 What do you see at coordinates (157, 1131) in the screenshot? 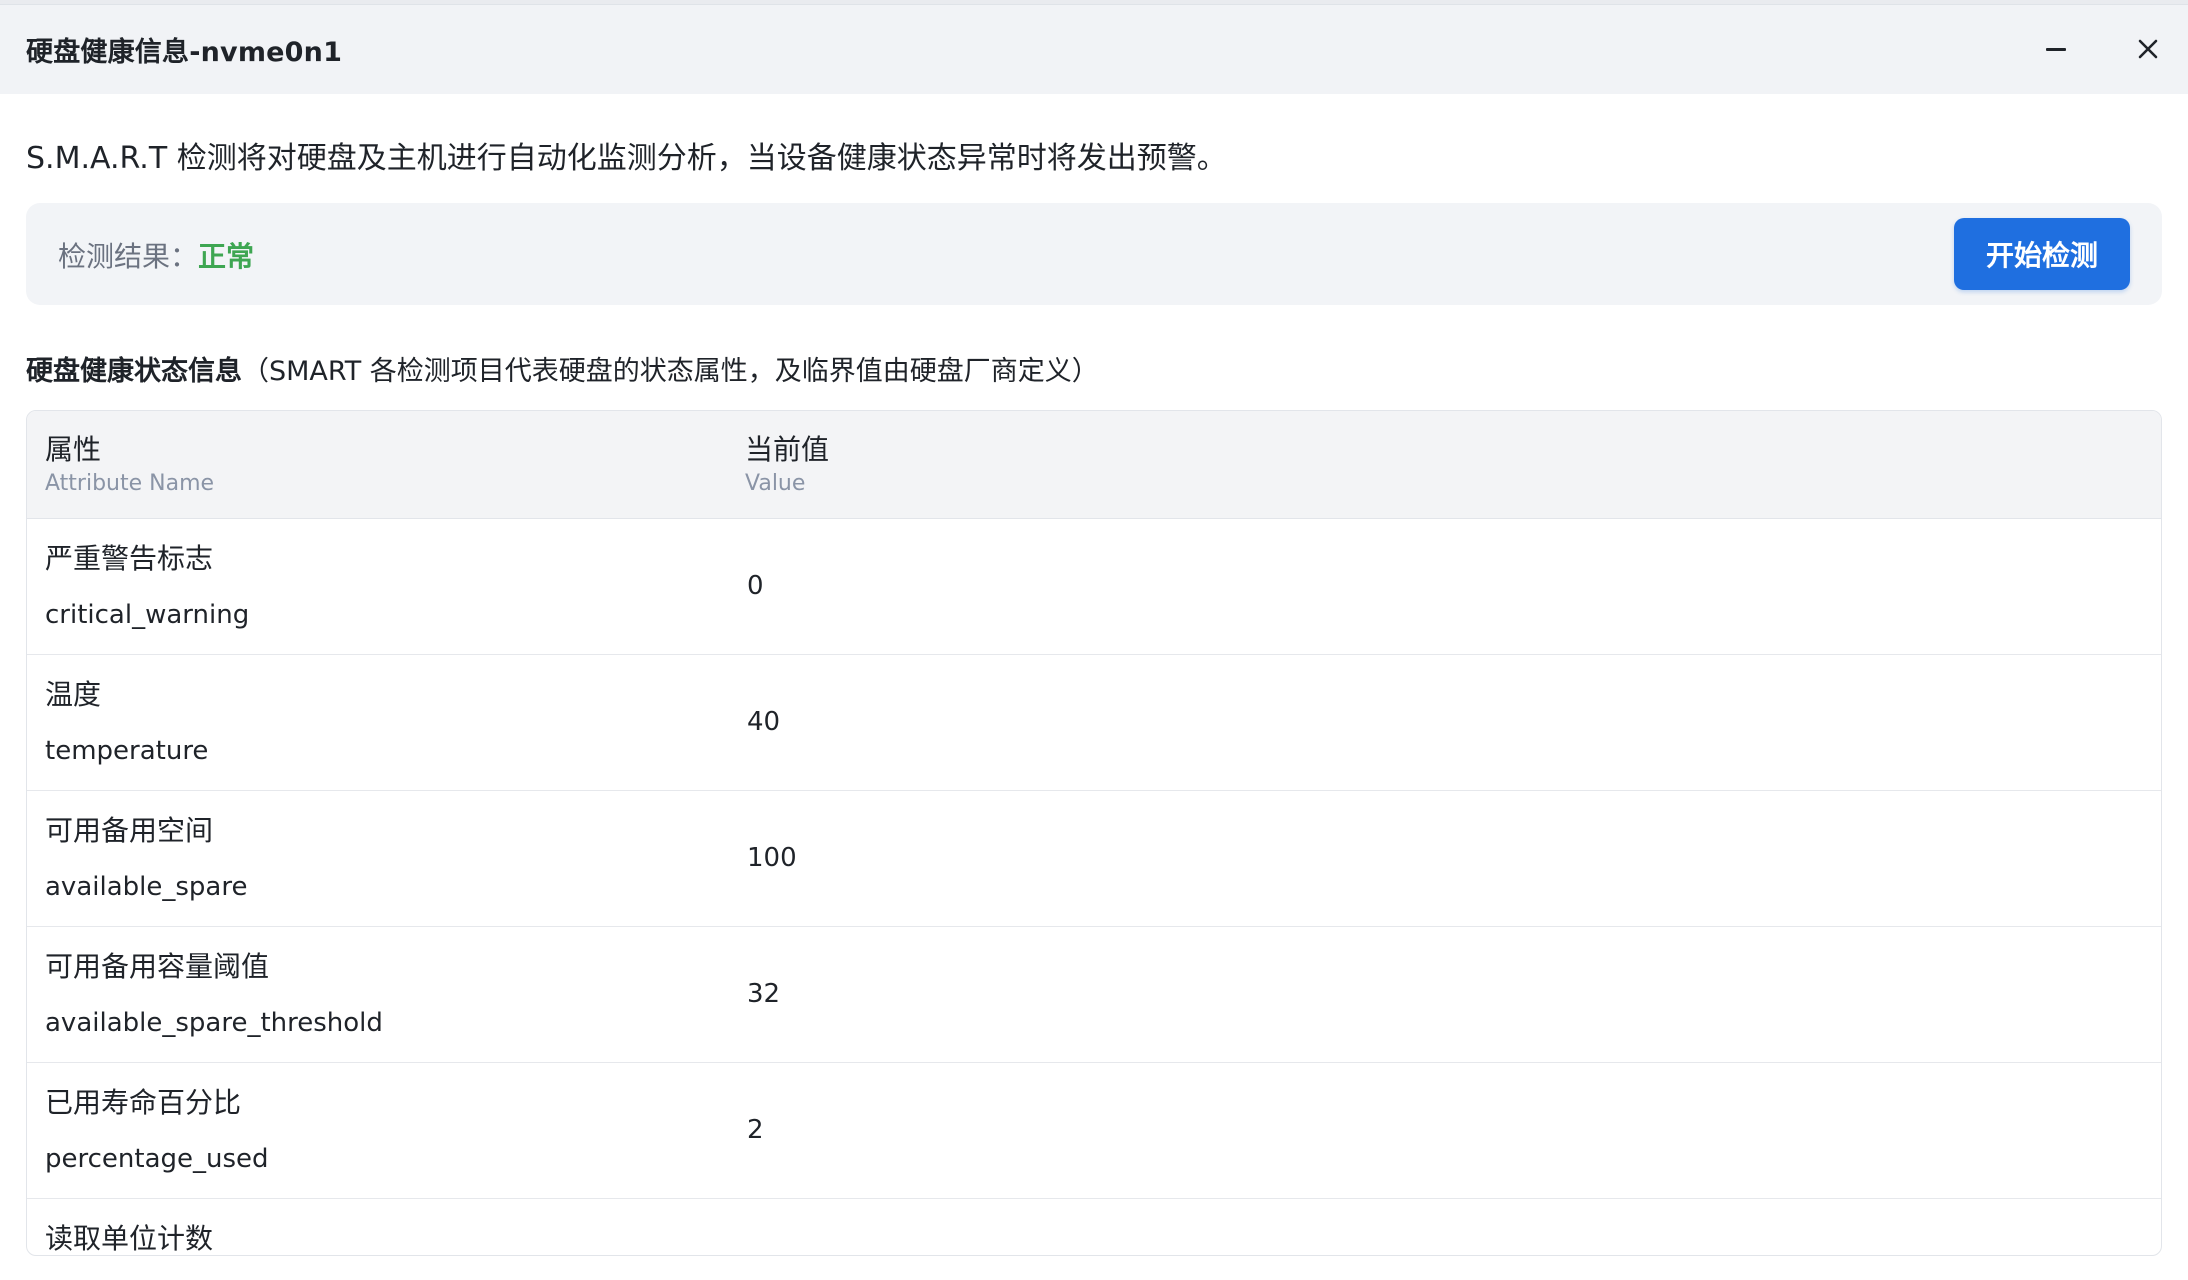
I see `attribute-cell: 已用寿命百分比 percentage_used` at bounding box center [157, 1131].